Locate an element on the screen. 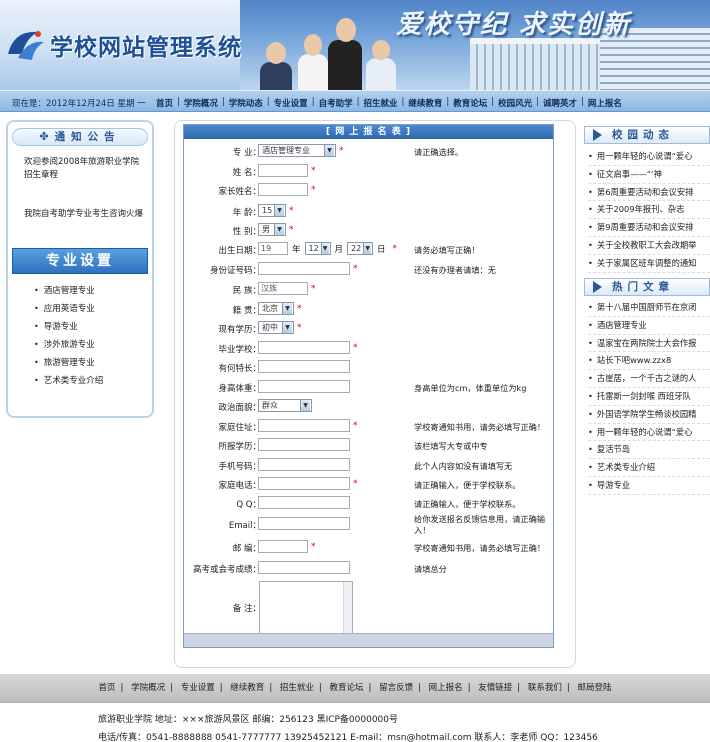 The width and height of the screenshot is (710, 742). nav-item-online-apply: 网上报名 is located at coordinates (605, 103).